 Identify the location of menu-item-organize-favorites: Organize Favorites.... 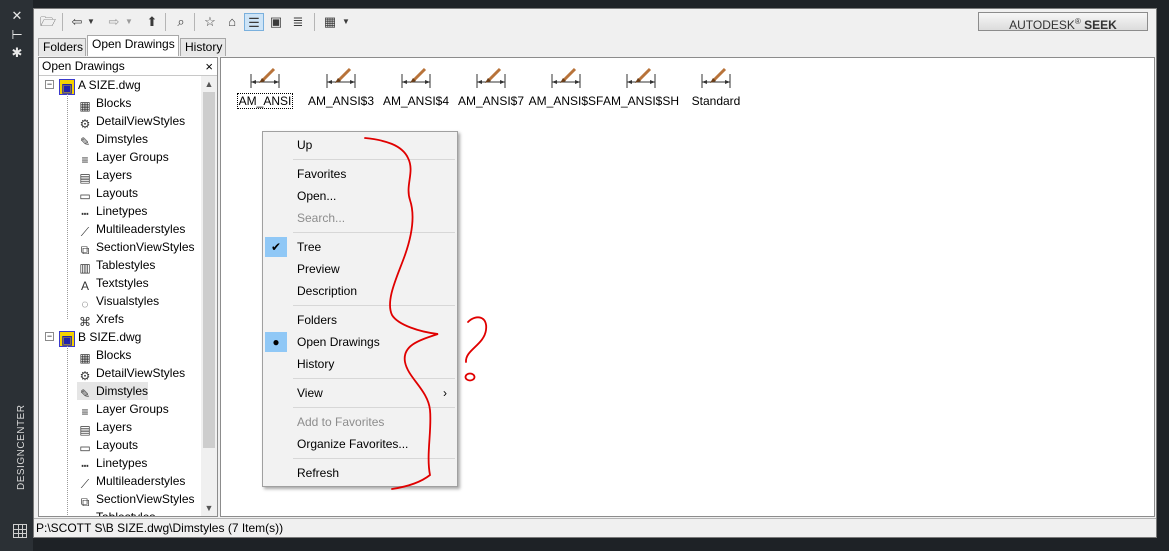
(360, 444).